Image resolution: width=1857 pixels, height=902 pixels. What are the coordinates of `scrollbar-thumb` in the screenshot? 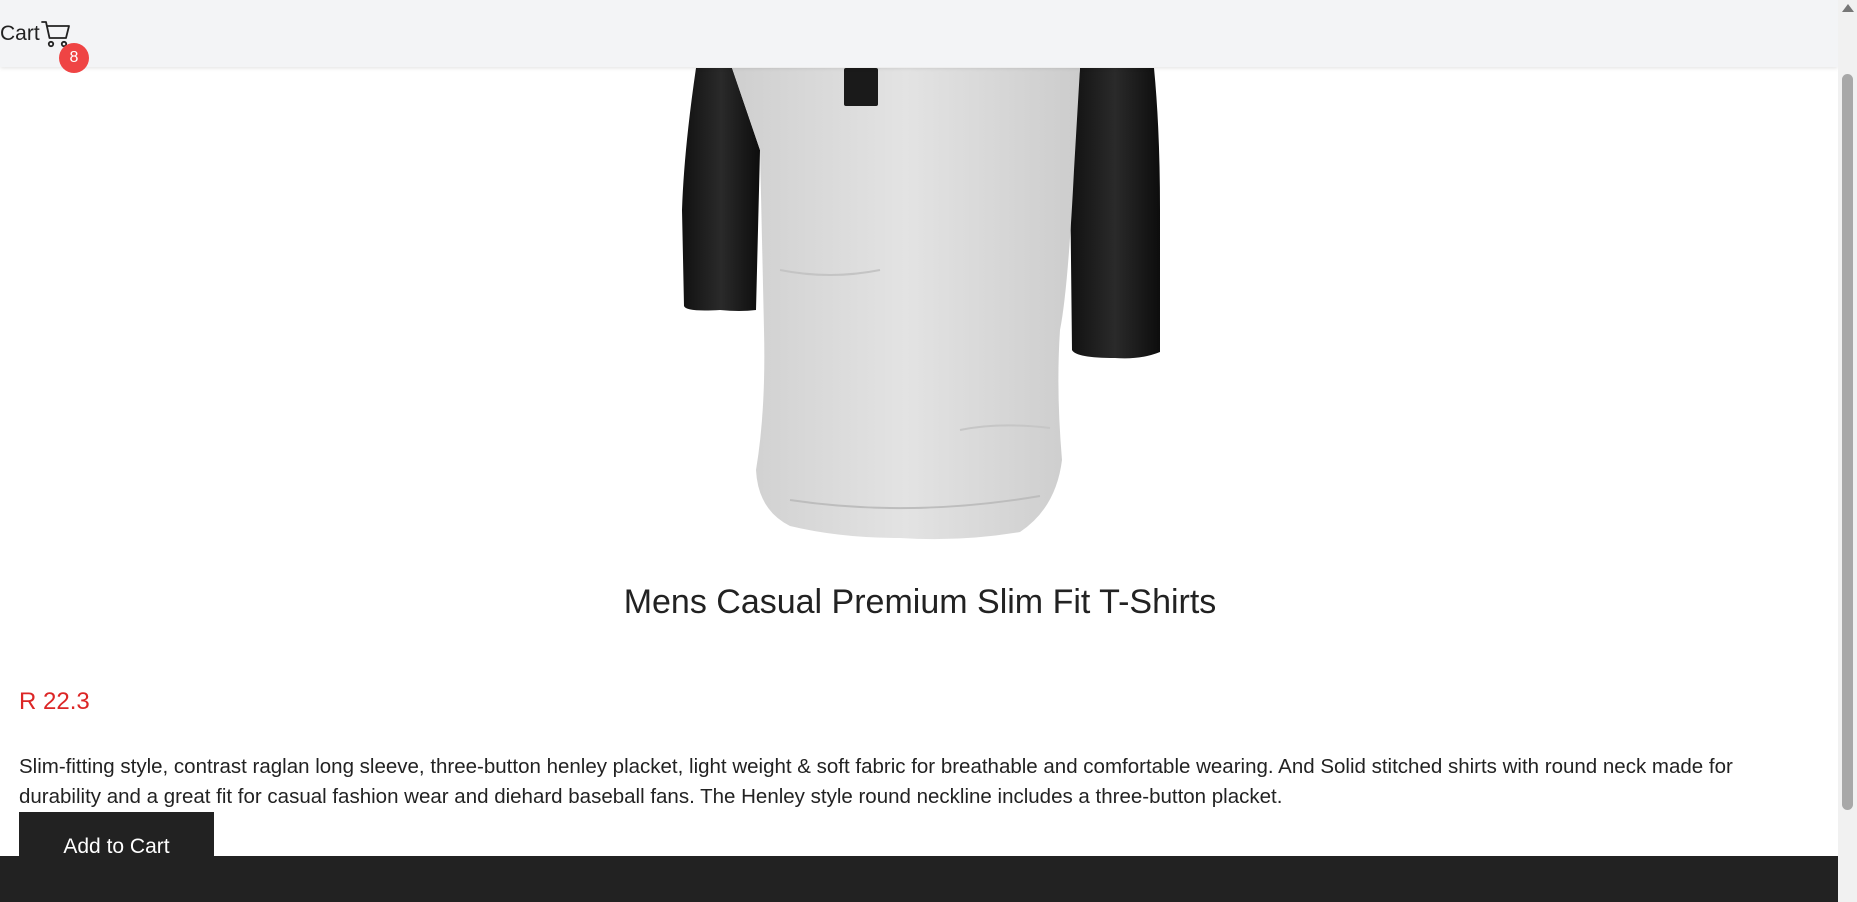 It's located at (1847, 442).